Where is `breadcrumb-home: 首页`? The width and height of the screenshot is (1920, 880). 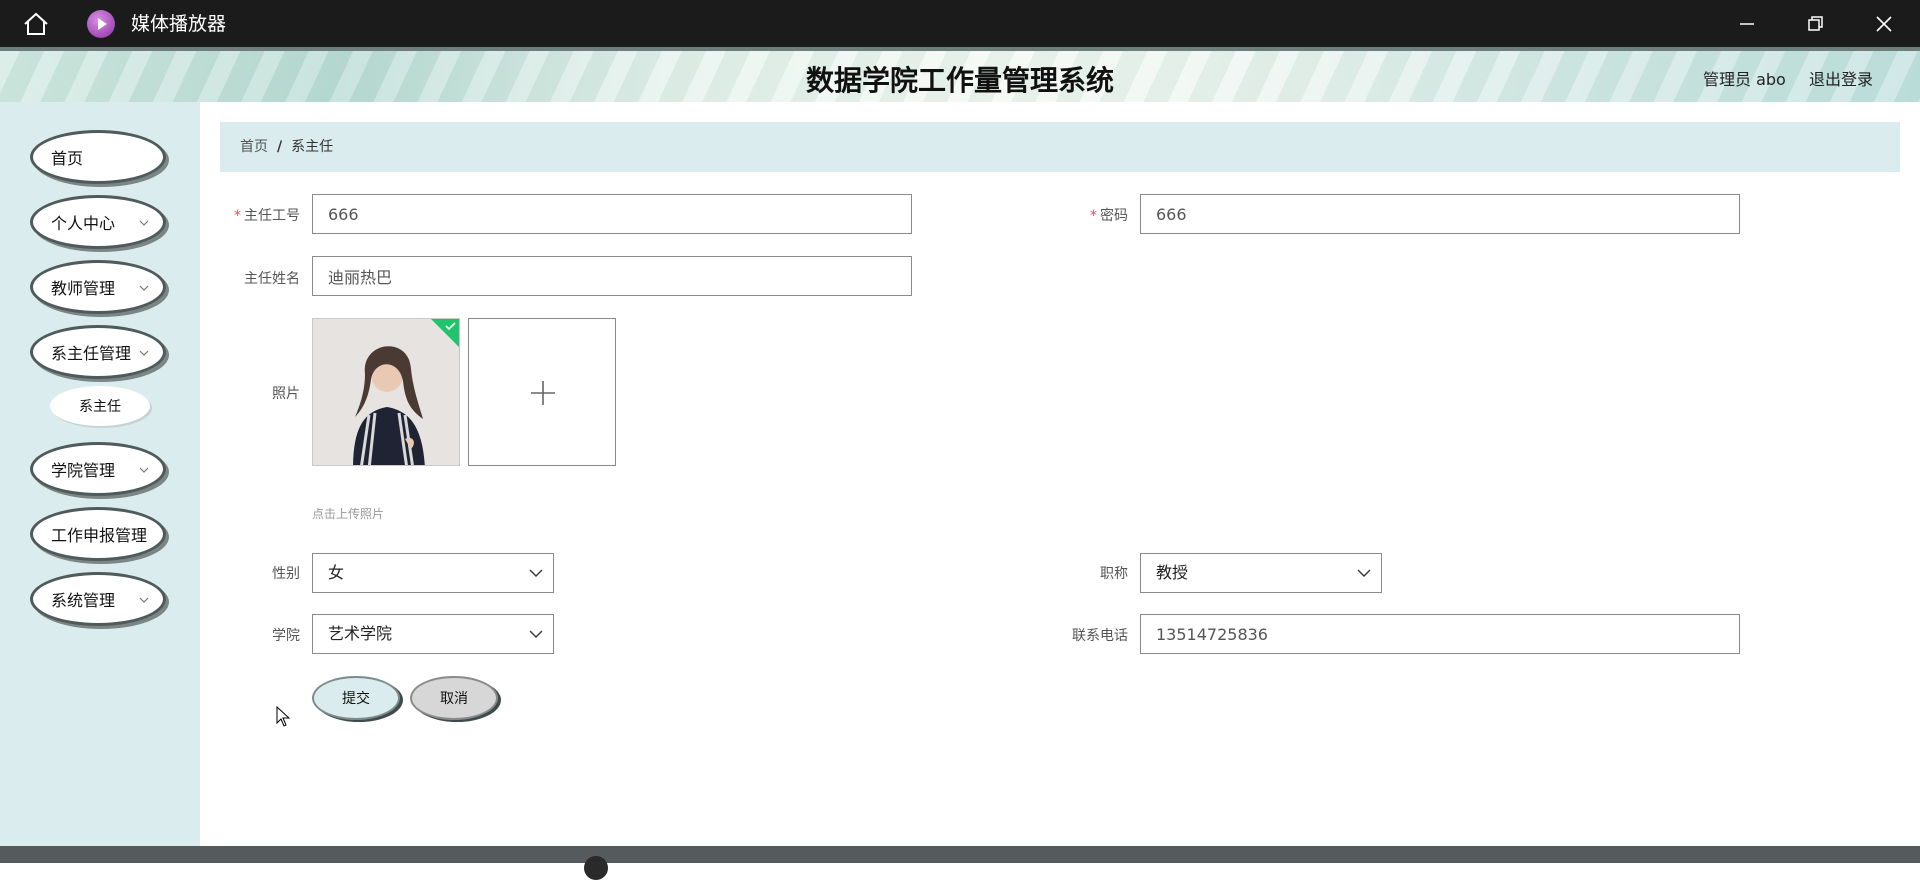 breadcrumb-home: 首页 is located at coordinates (254, 147).